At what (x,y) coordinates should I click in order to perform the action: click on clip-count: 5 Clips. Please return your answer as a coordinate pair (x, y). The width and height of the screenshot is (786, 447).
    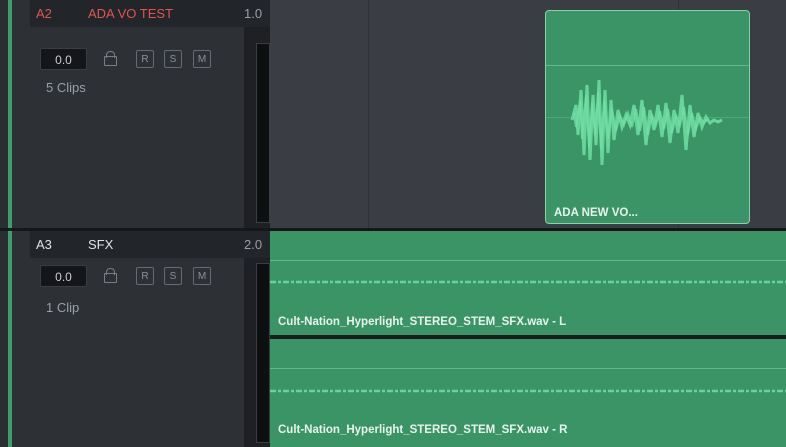
    Looking at the image, I should click on (66, 87).